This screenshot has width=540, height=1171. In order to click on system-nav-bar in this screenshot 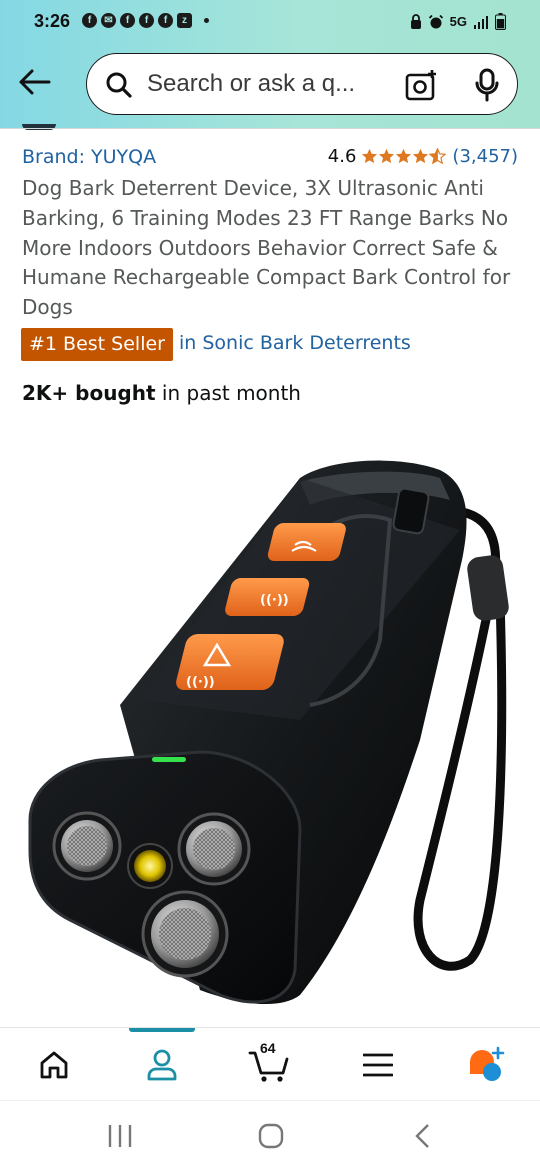, I will do `click(270, 1135)`.